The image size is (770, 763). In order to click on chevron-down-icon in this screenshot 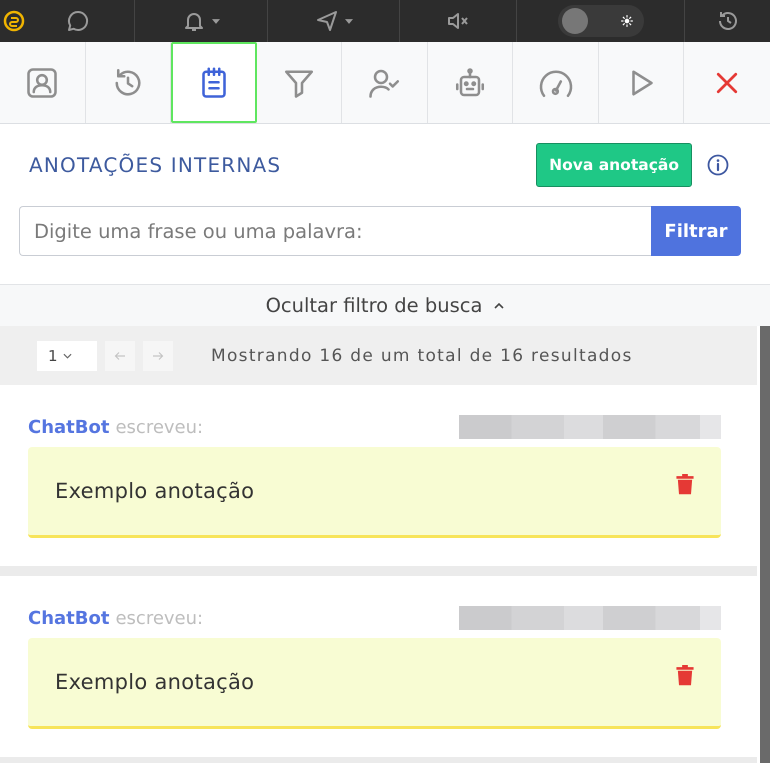, I will do `click(67, 355)`.